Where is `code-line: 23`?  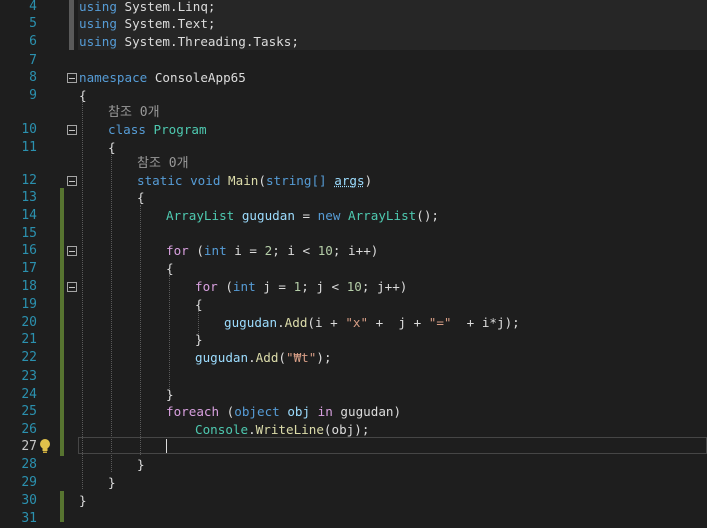
code-line: 23 is located at coordinates (353, 377).